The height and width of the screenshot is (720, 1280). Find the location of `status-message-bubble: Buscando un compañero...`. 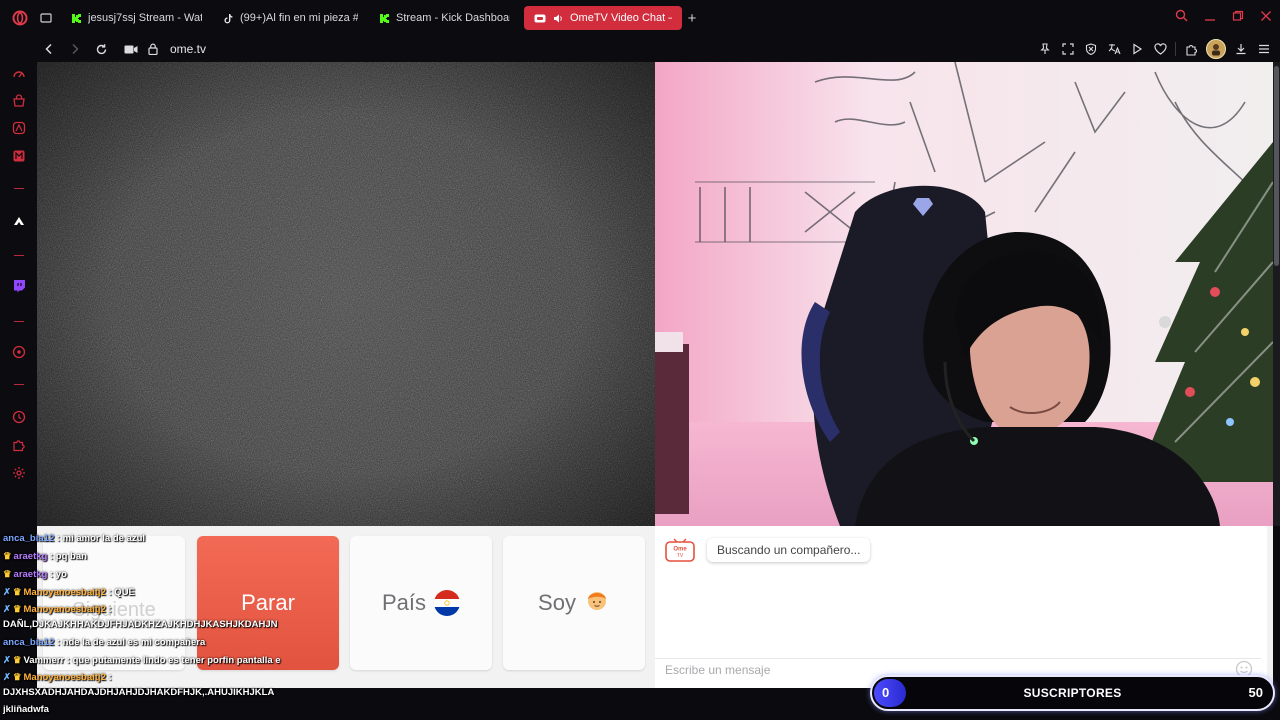

status-message-bubble: Buscando un compañero... is located at coordinates (789, 550).